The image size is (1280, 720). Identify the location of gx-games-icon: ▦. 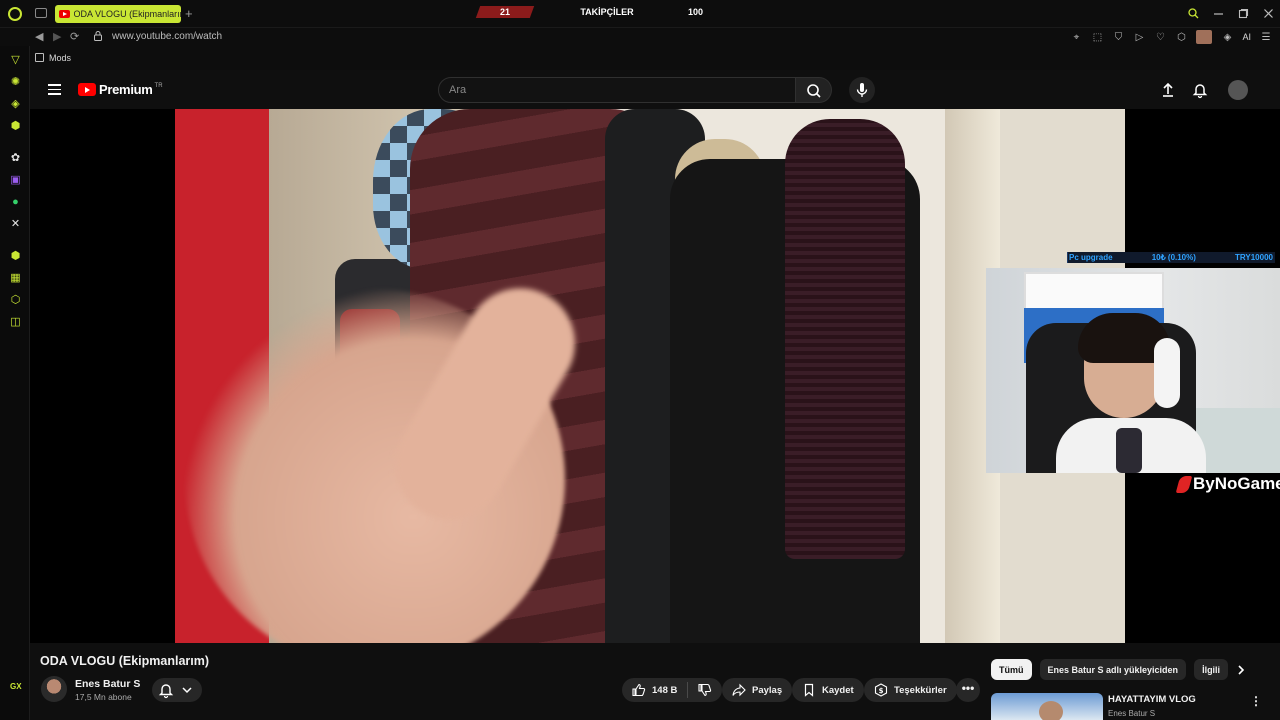
(15, 278).